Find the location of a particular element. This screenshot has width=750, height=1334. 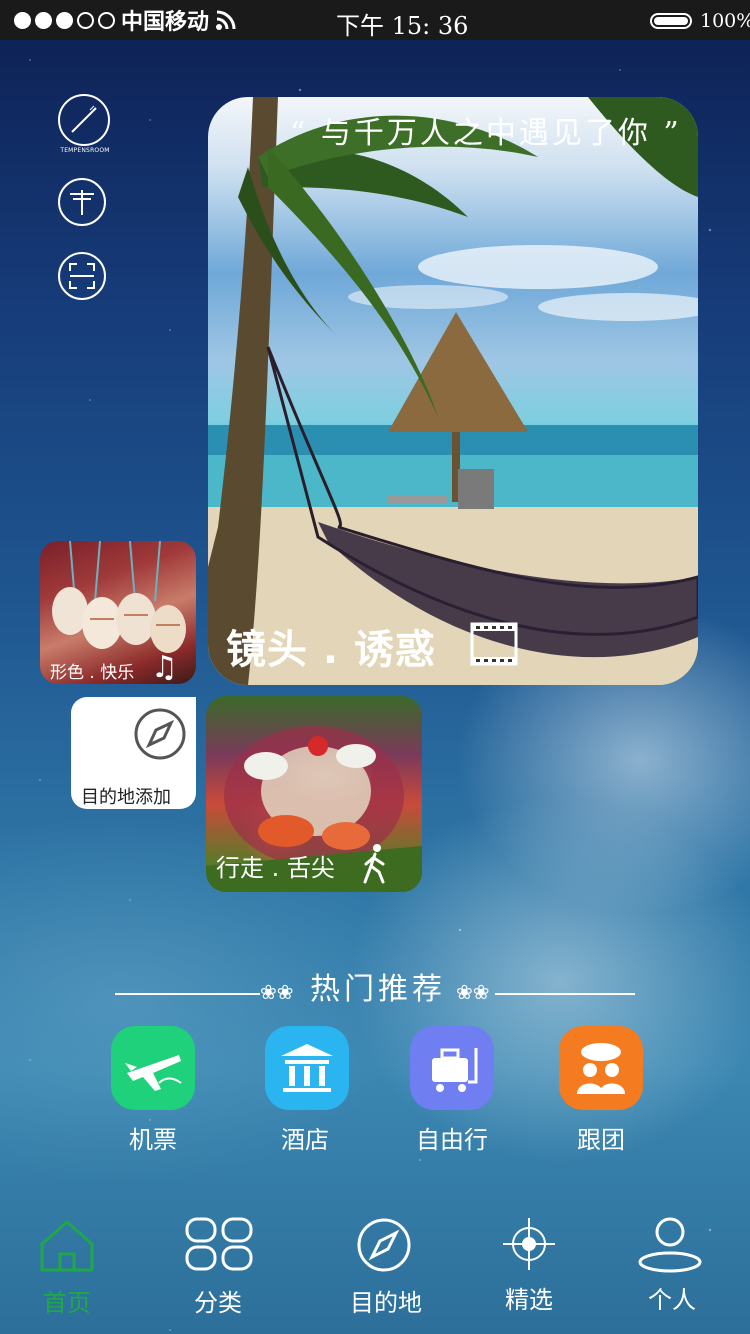

ornament-right: ❀❀ is located at coordinates (473, 992).